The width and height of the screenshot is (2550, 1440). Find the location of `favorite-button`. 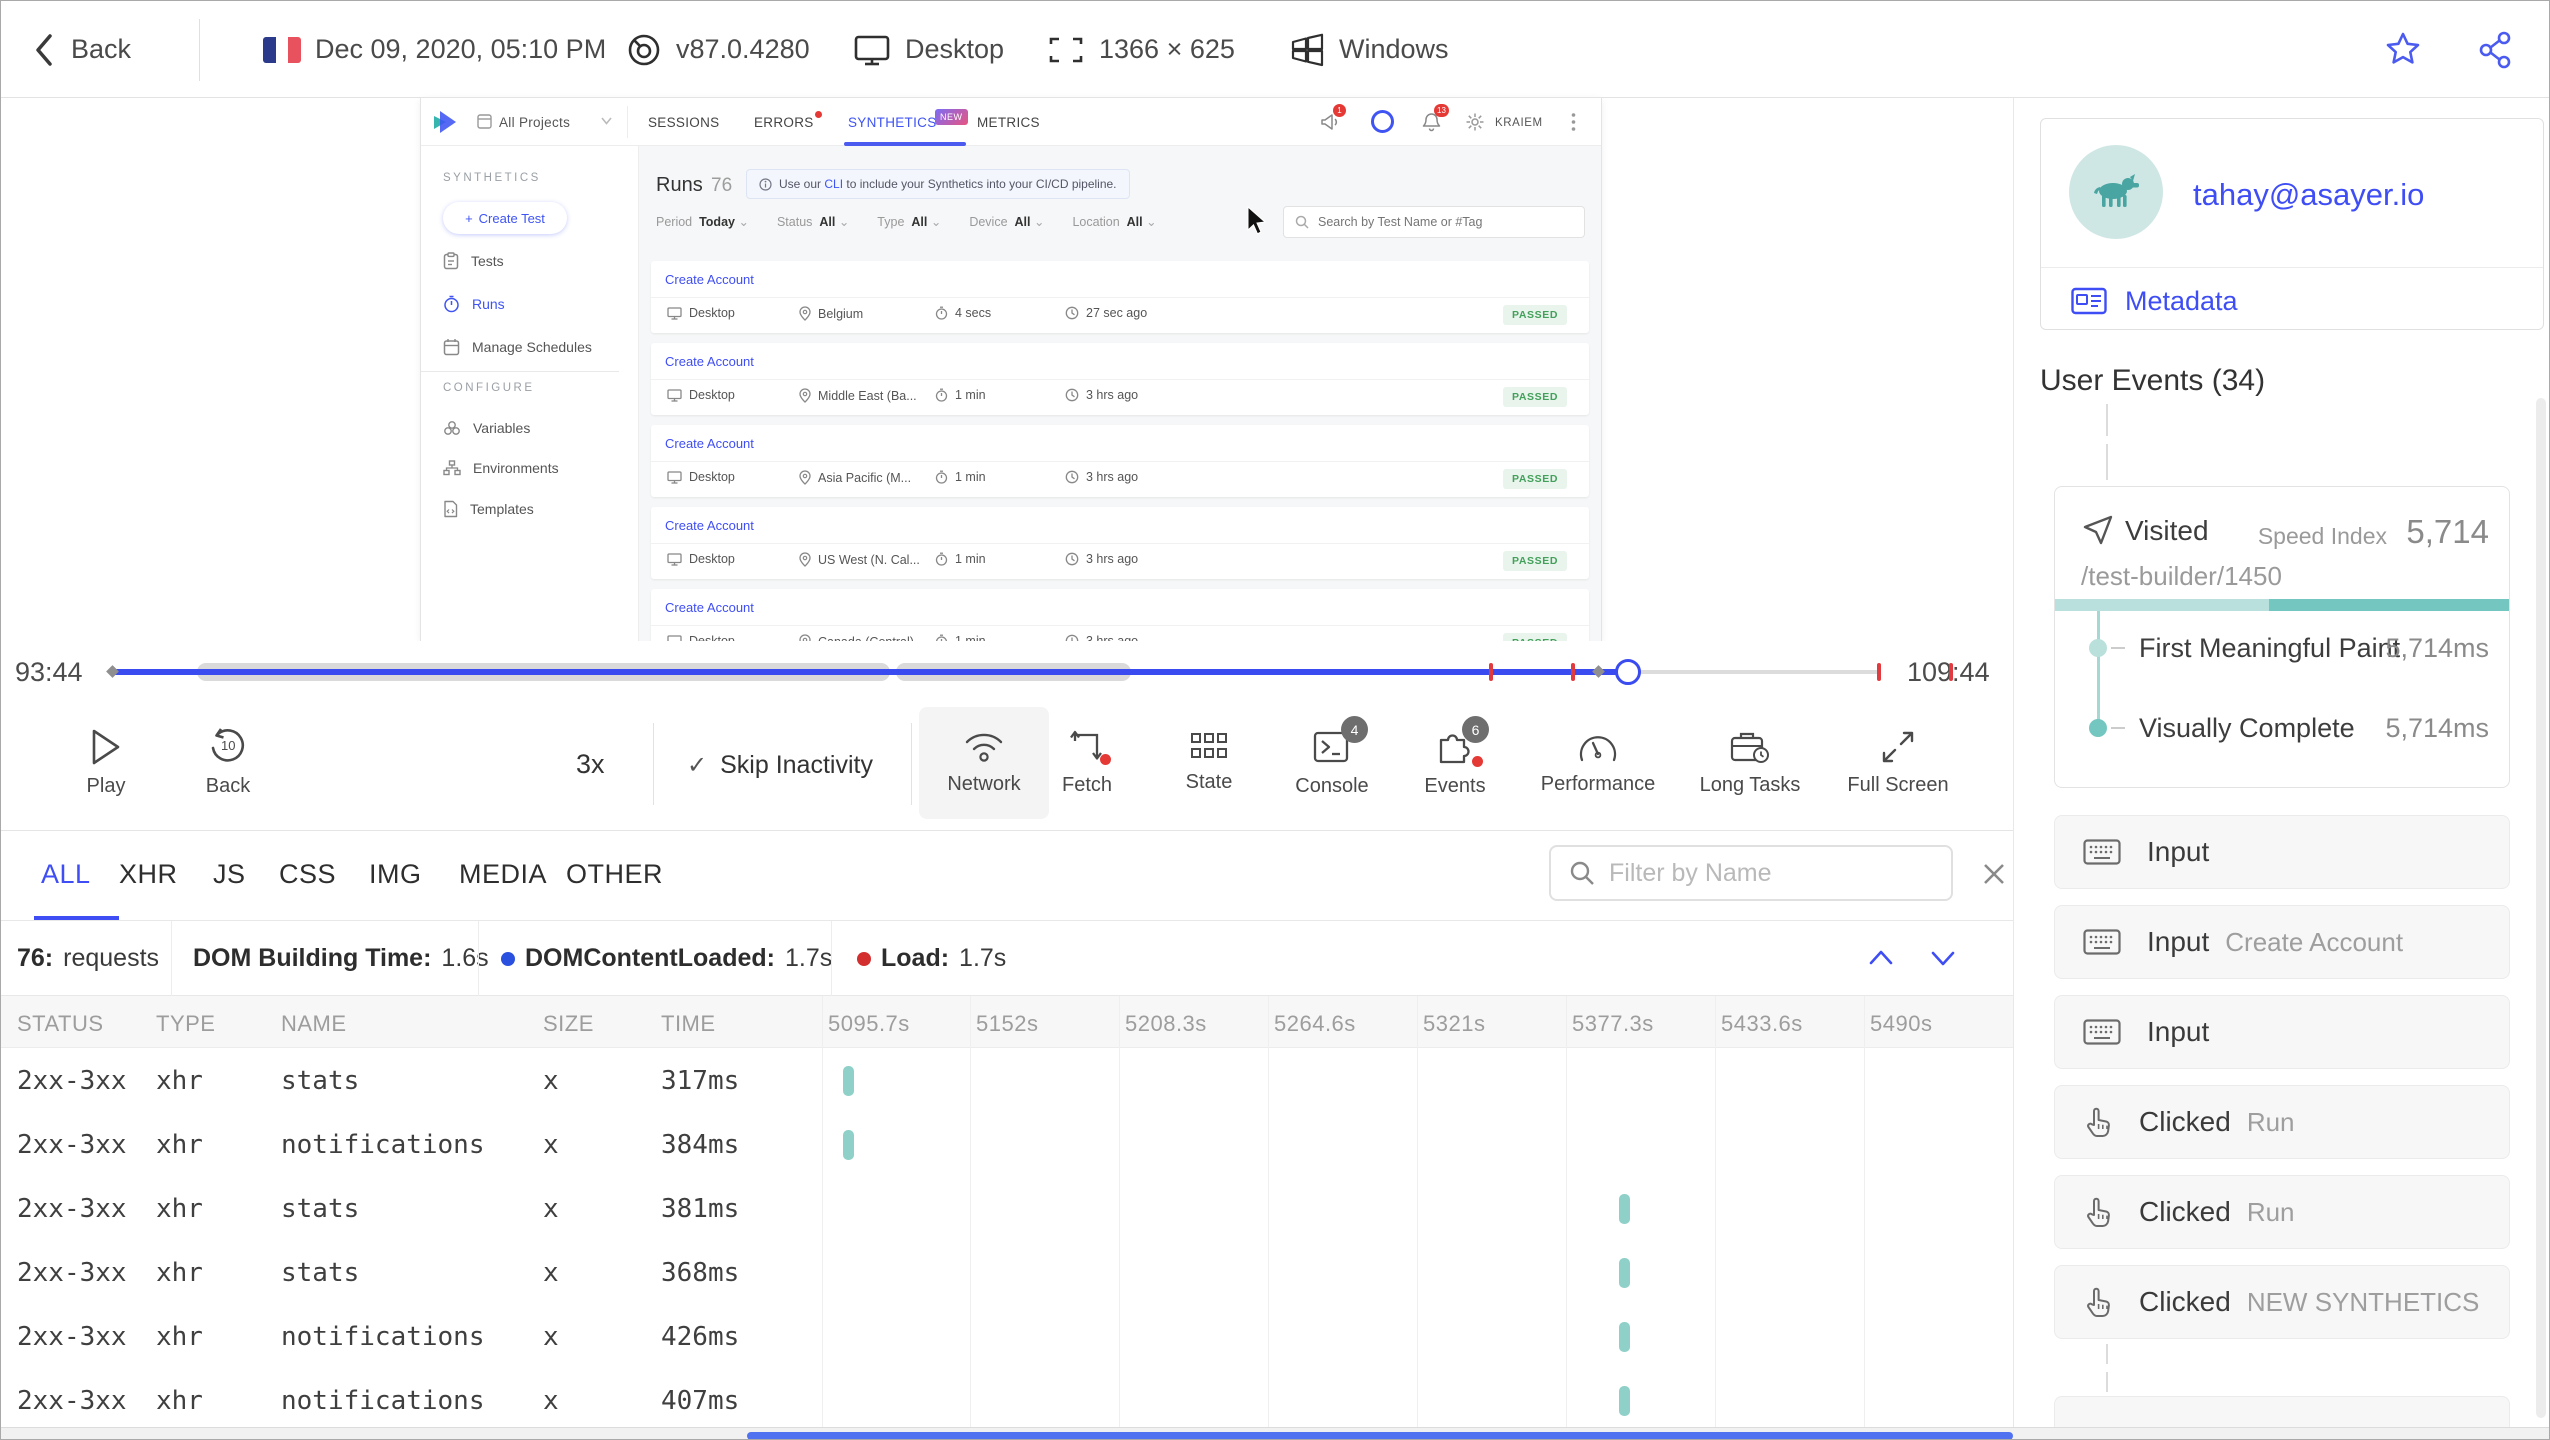

favorite-button is located at coordinates (2403, 49).